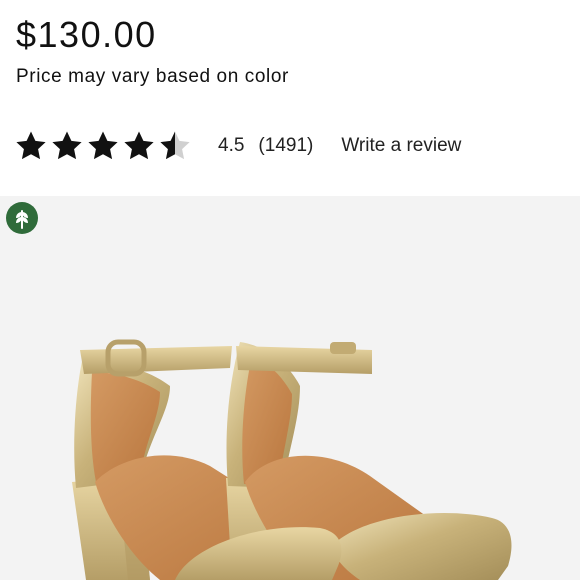 This screenshot has width=580, height=580. Describe the element at coordinates (231, 145) in the screenshot. I see `rating-value: 4.5` at that location.